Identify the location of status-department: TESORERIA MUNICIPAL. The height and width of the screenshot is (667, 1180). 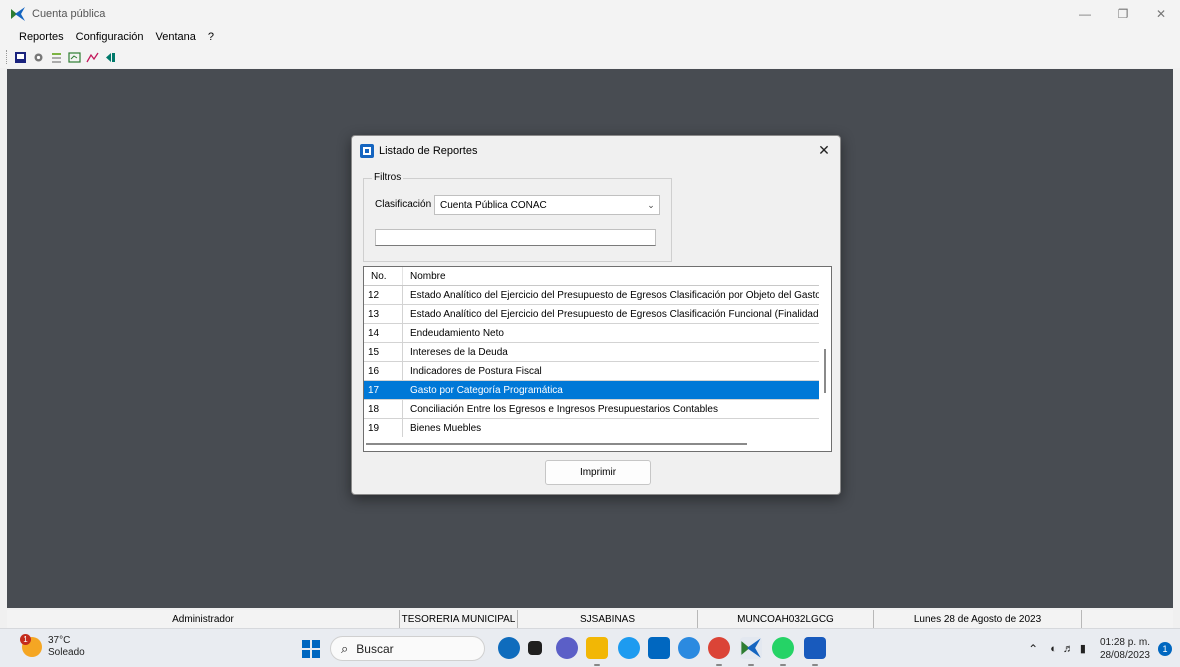
(459, 619).